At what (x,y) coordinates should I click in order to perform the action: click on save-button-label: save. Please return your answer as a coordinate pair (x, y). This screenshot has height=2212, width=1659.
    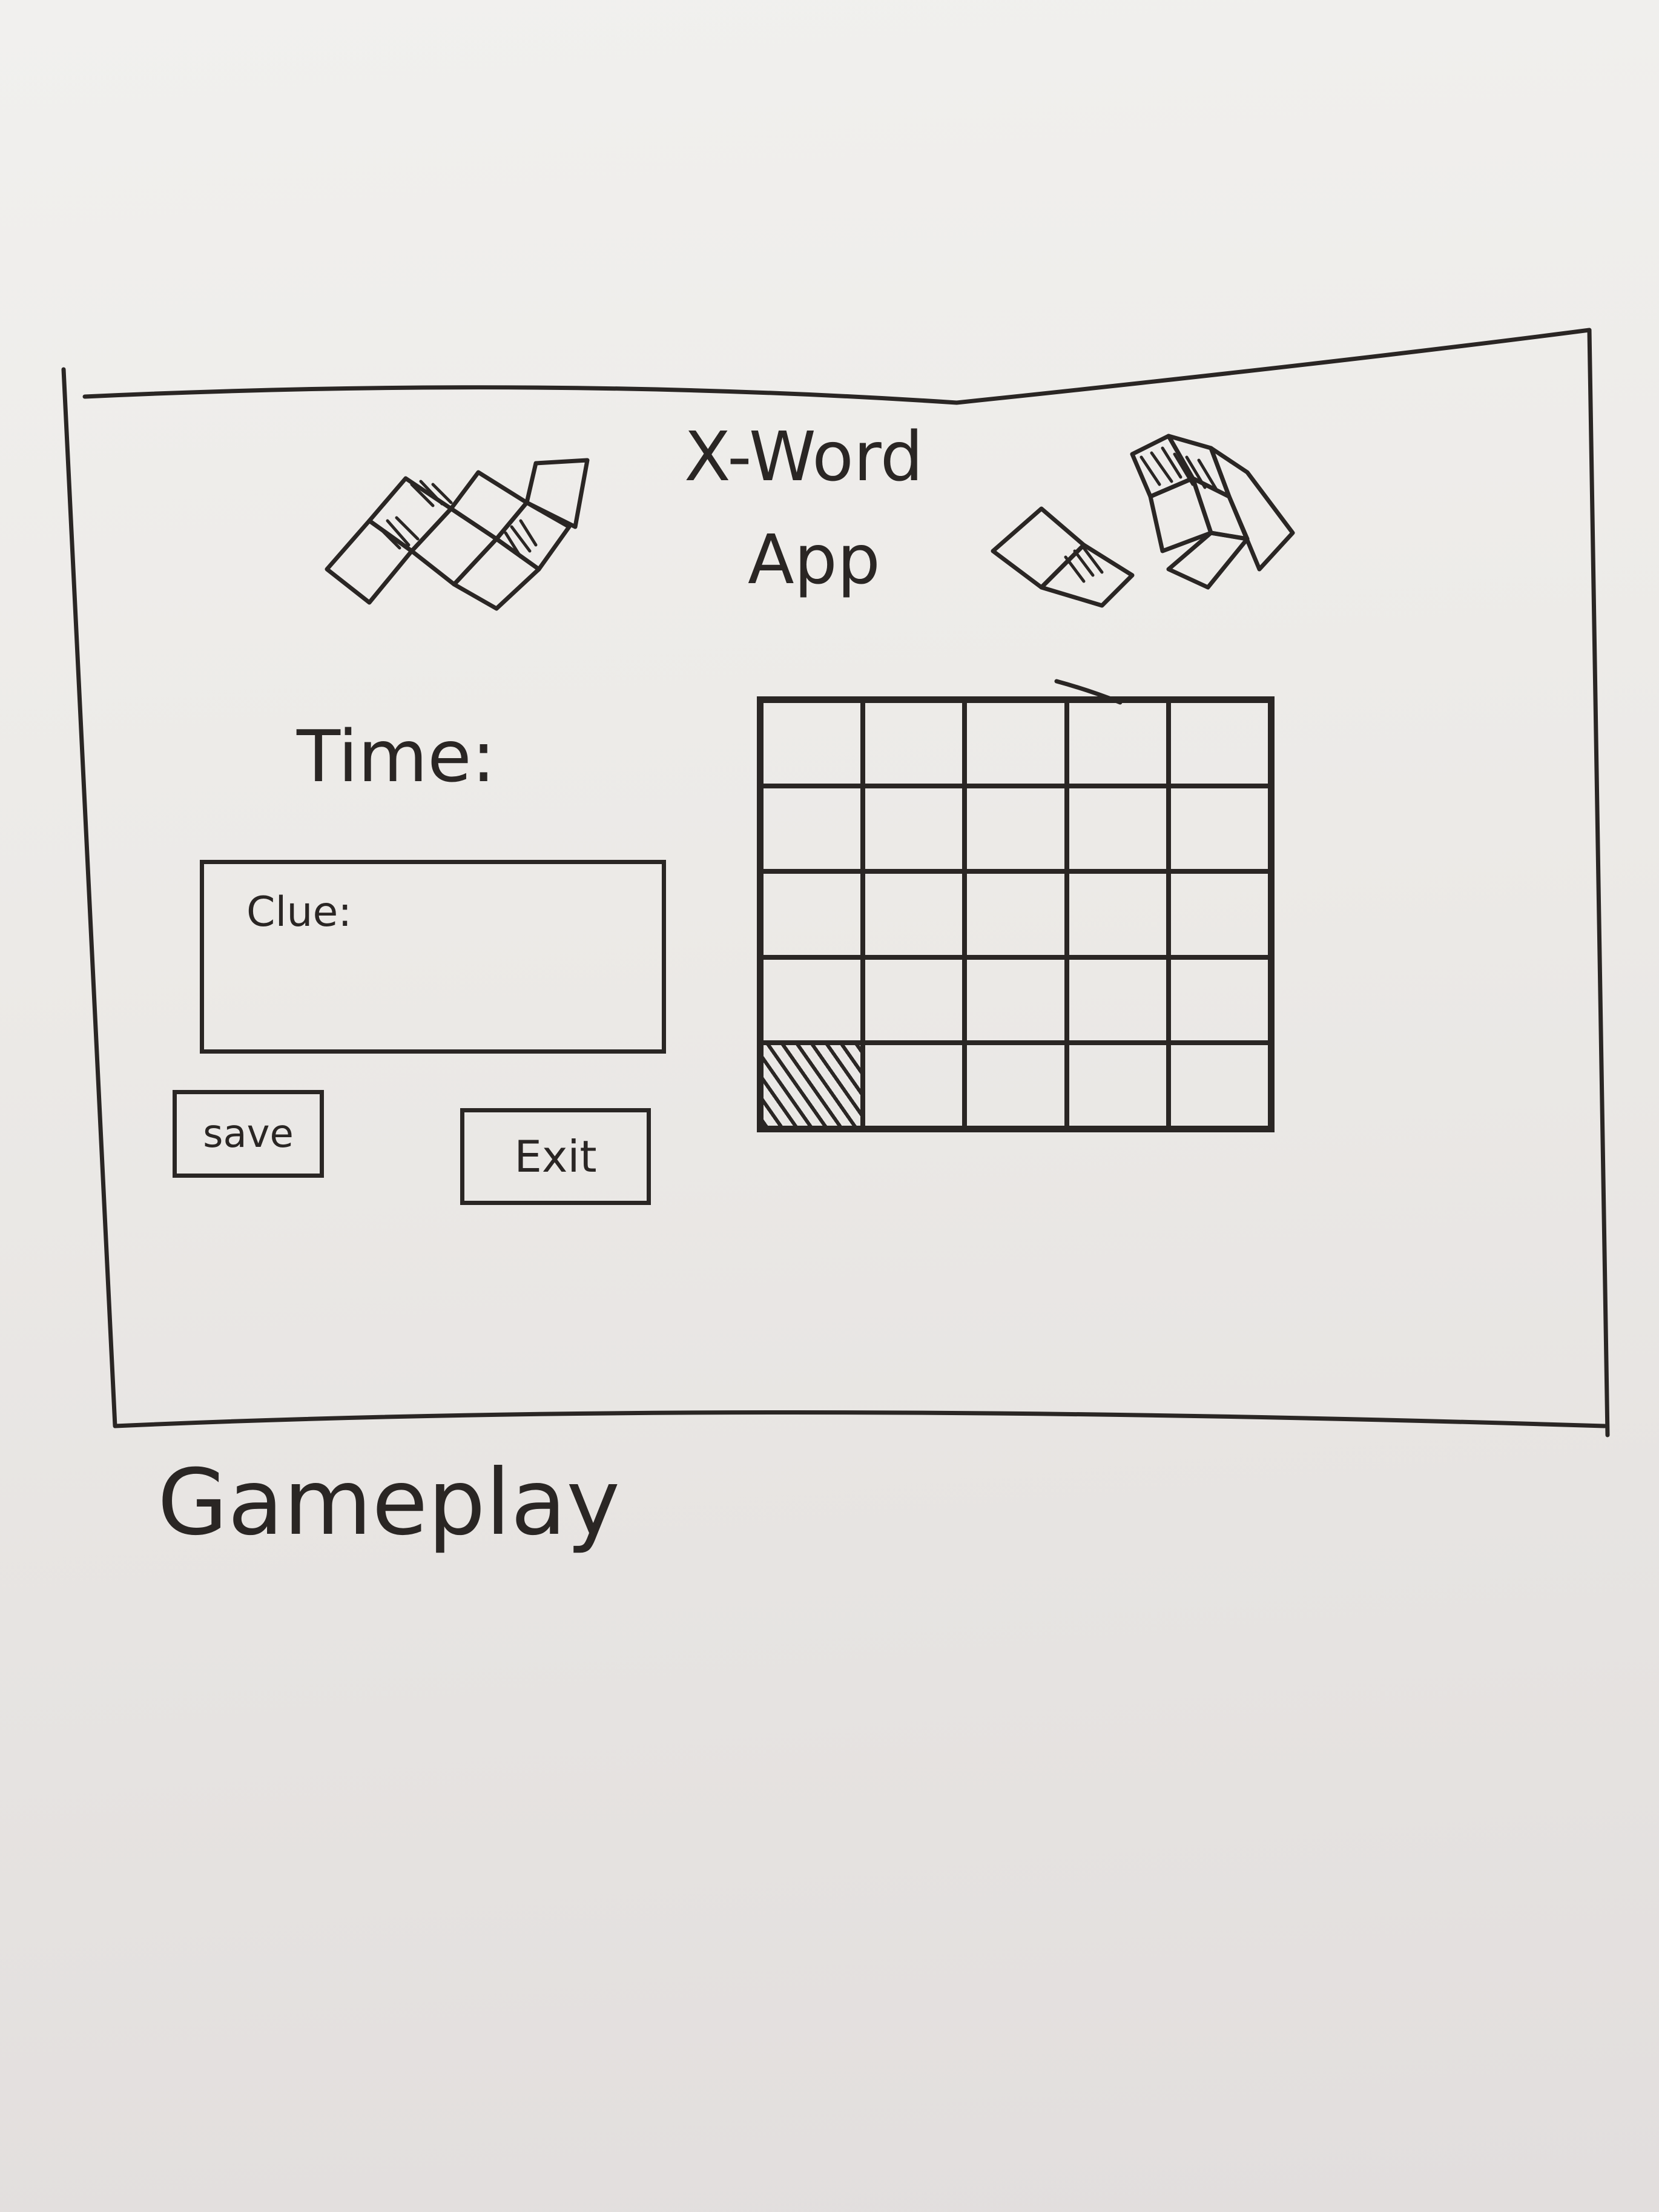
    Looking at the image, I should click on (249, 1134).